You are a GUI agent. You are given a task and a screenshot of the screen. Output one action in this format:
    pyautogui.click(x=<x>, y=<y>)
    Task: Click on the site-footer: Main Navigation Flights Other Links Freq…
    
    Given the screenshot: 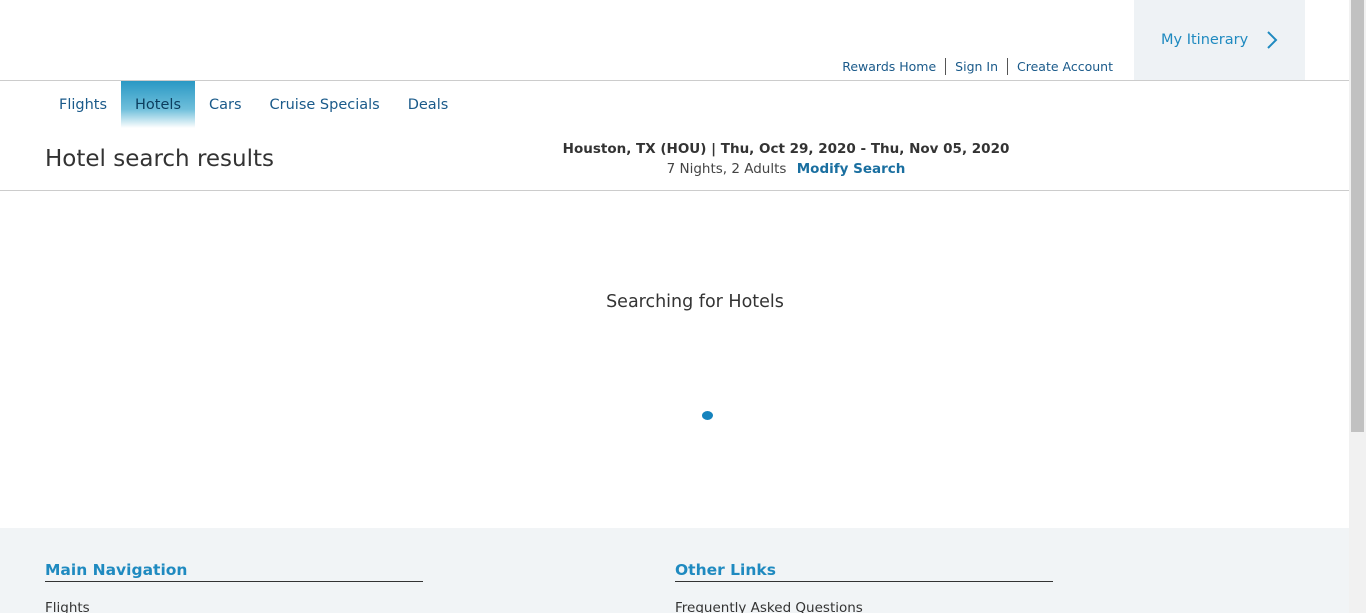 What is the action you would take?
    pyautogui.click(x=674, y=570)
    